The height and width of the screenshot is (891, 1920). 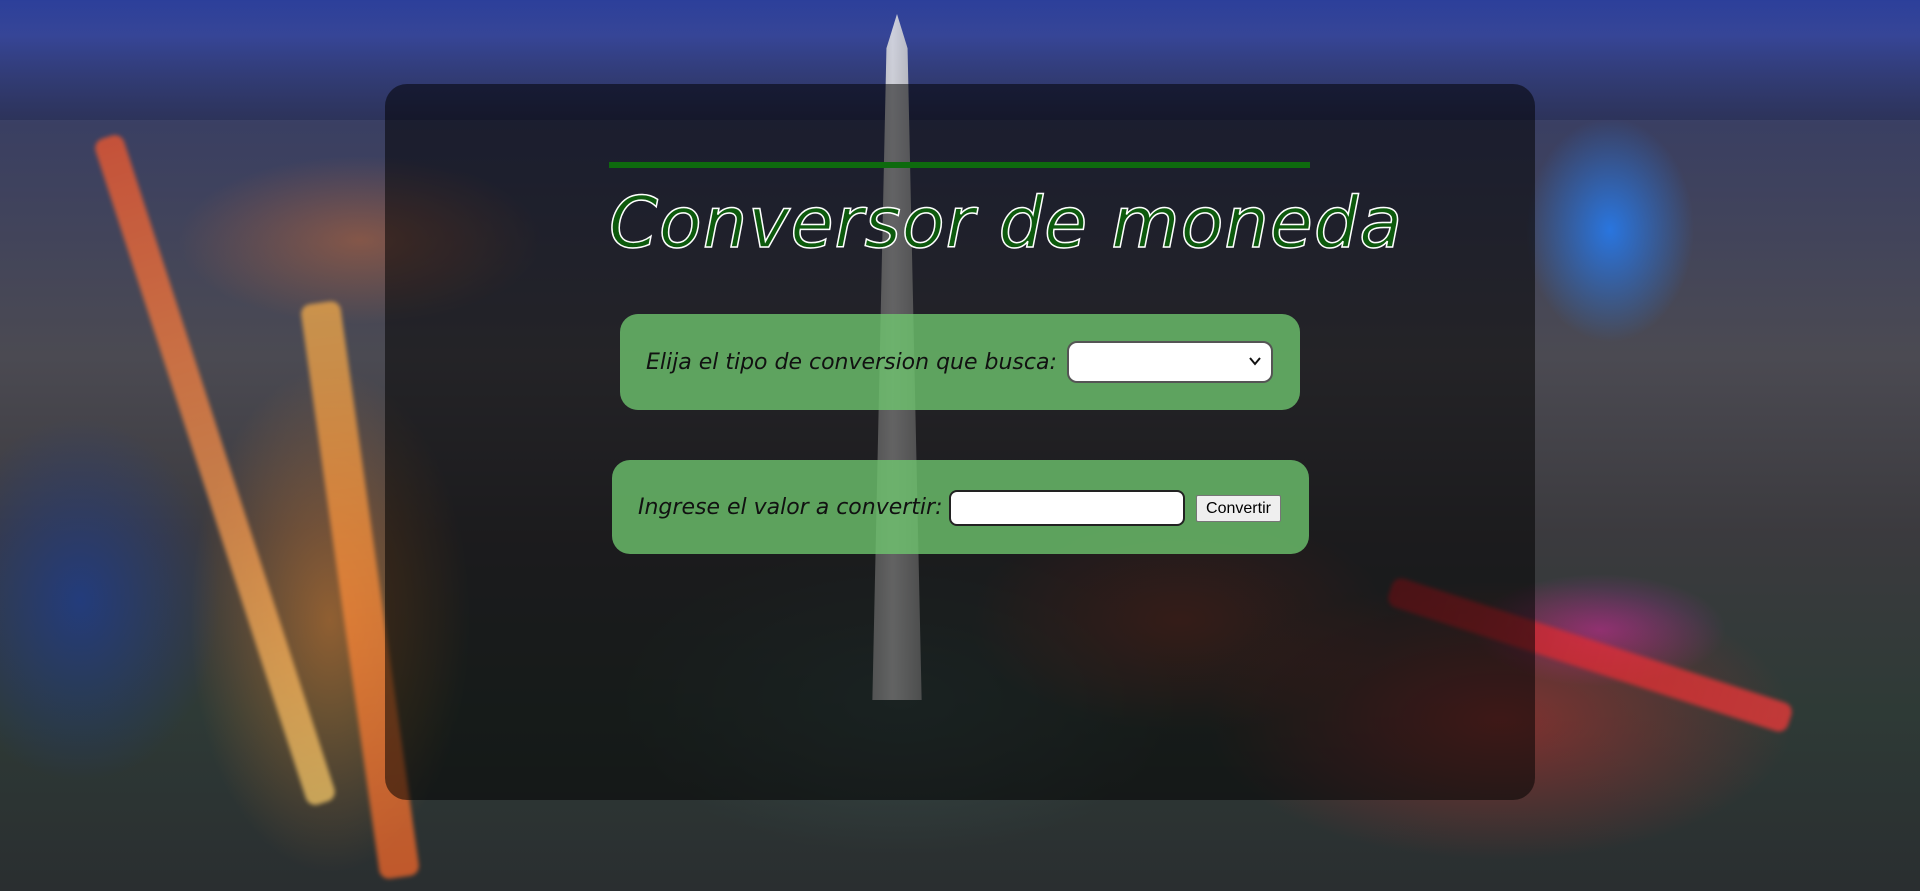 I want to click on value-input-field, so click(x=1067, y=508).